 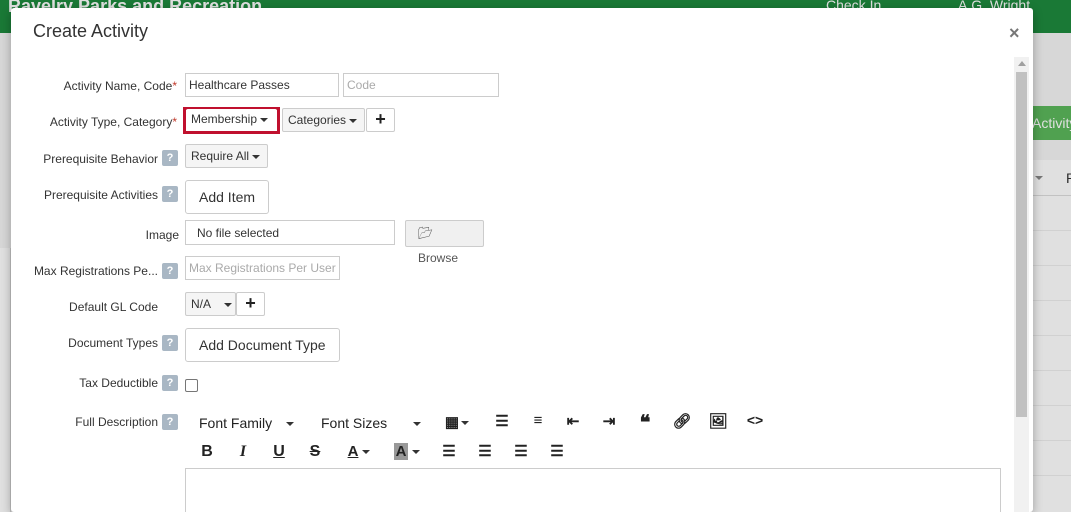 What do you see at coordinates (557, 451) in the screenshot?
I see `align-justify-icon: ☰` at bounding box center [557, 451].